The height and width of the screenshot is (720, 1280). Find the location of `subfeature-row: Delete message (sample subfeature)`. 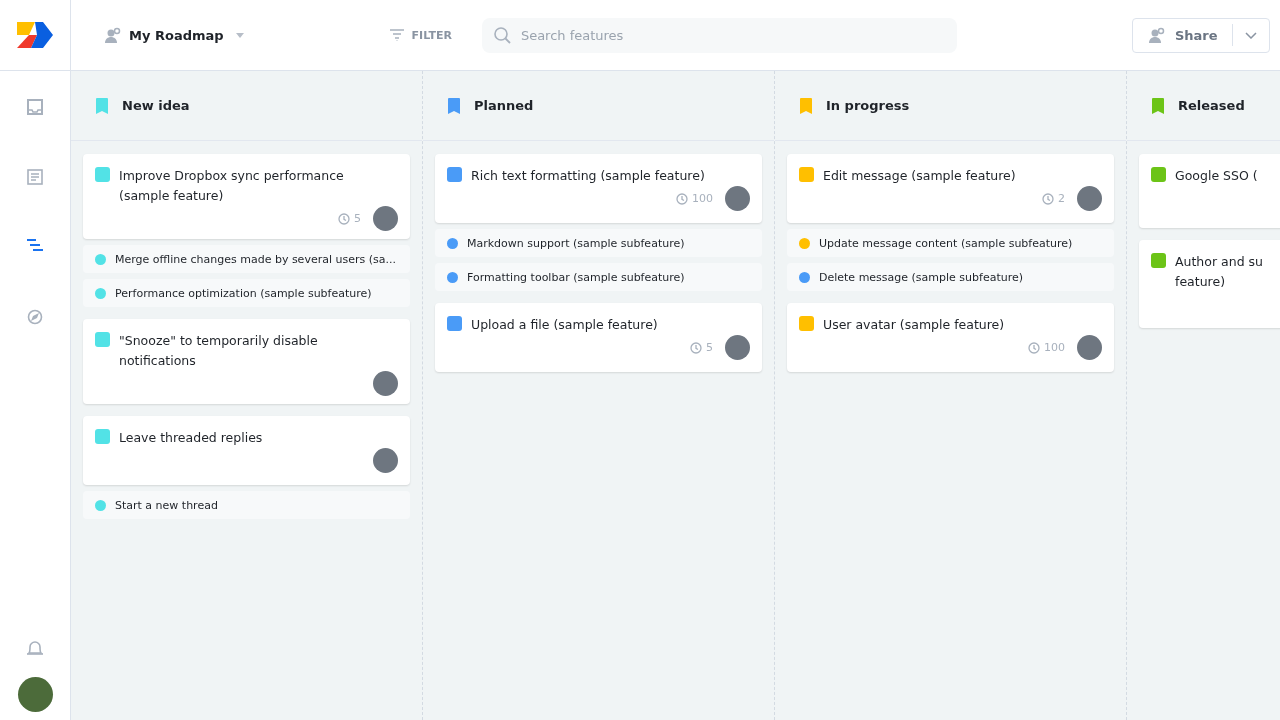

subfeature-row: Delete message (sample subfeature) is located at coordinates (950, 277).